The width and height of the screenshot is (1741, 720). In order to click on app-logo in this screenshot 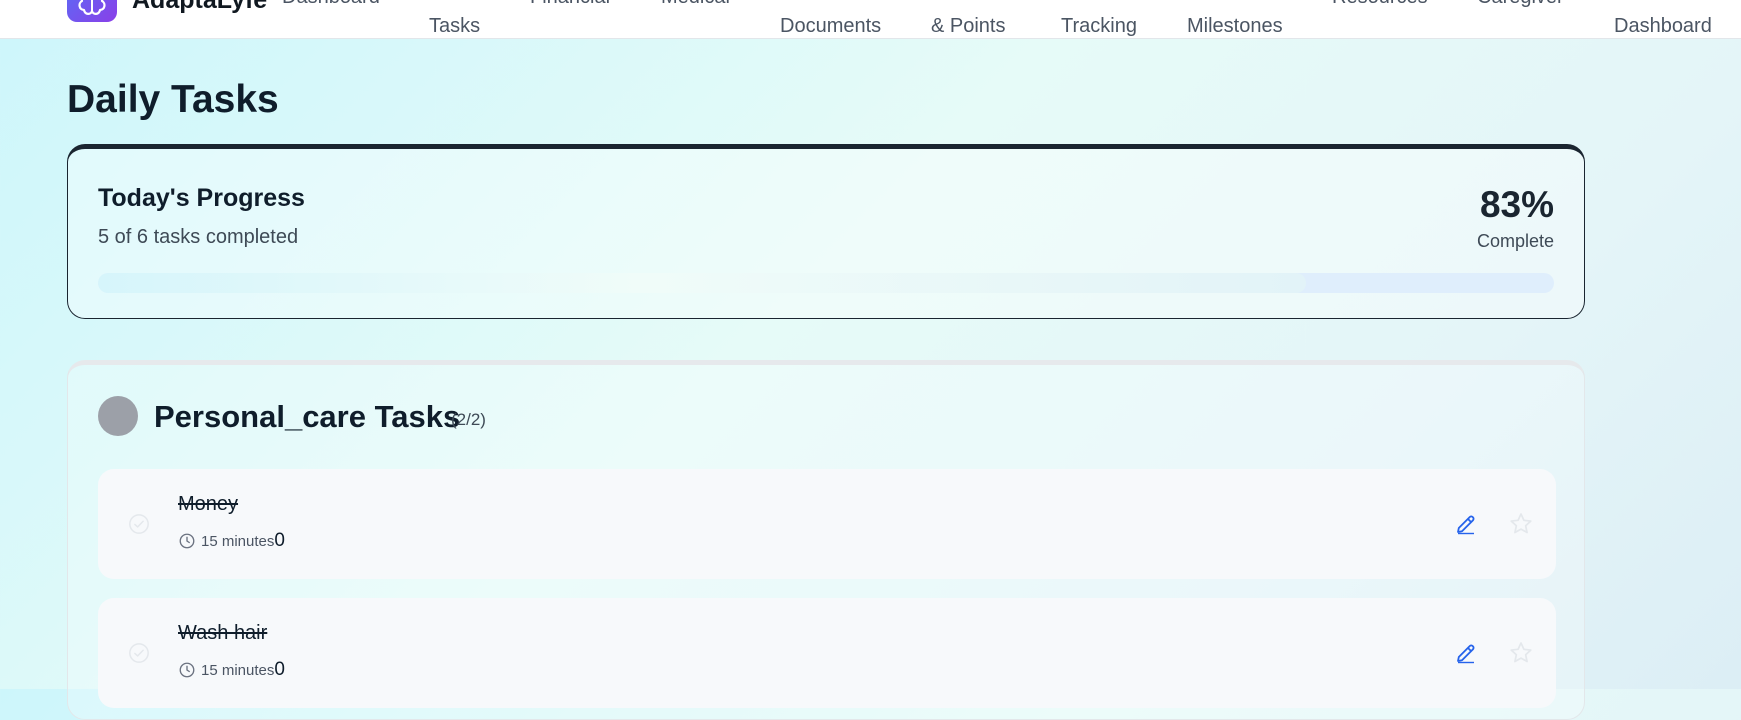, I will do `click(92, 11)`.